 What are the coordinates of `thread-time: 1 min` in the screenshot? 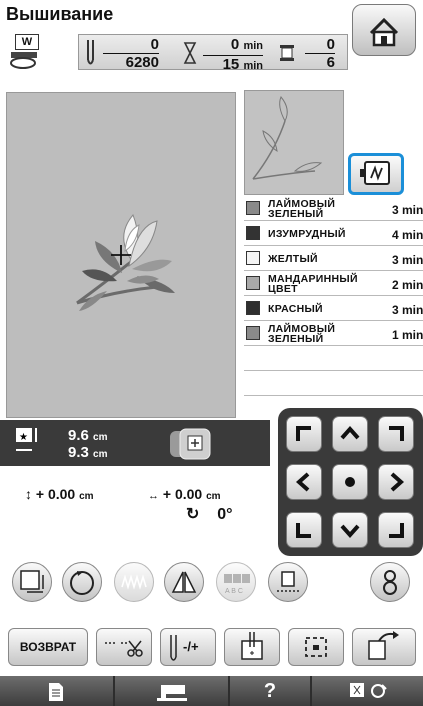 It's located at (407, 335).